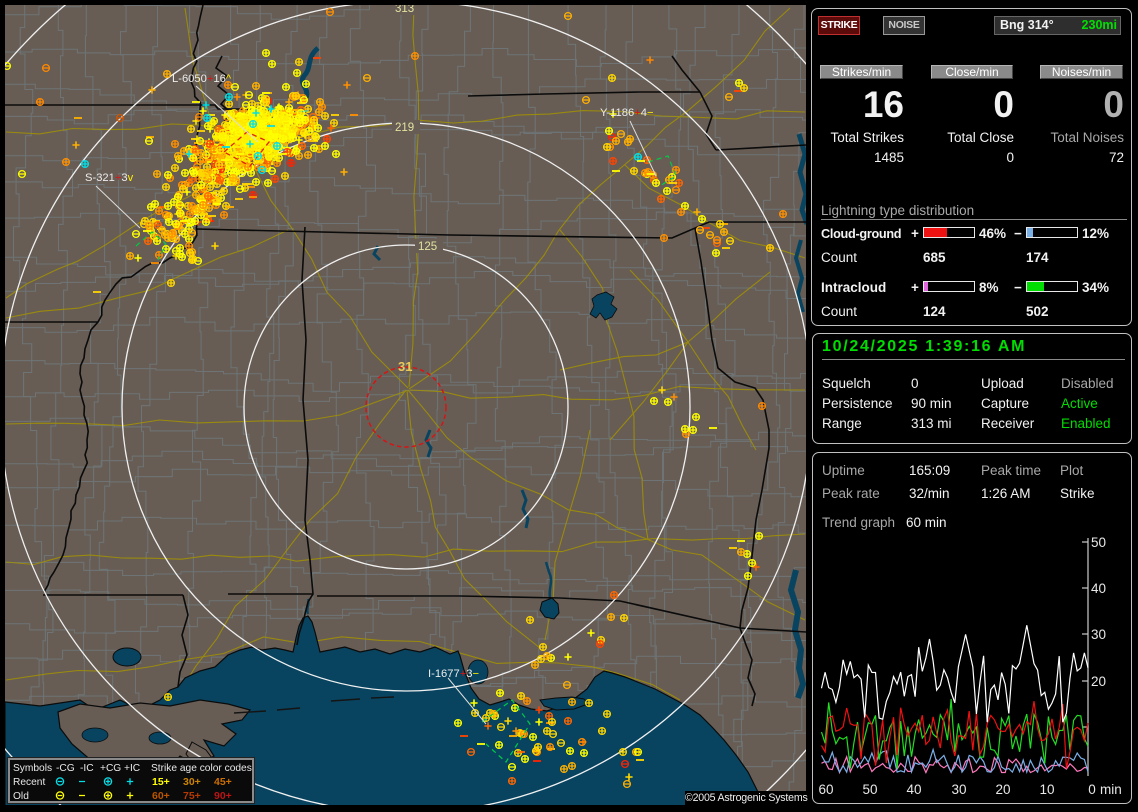 The height and width of the screenshot is (812, 1138). What do you see at coordinates (192, 782) in the screenshot?
I see `svg-text: 30+` at bounding box center [192, 782].